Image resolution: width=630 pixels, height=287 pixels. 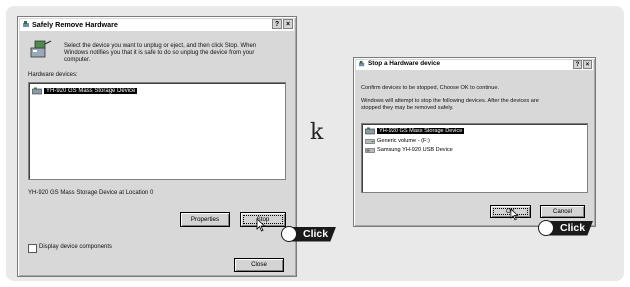 What do you see at coordinates (32, 248) in the screenshot?
I see `checkbox` at bounding box center [32, 248].